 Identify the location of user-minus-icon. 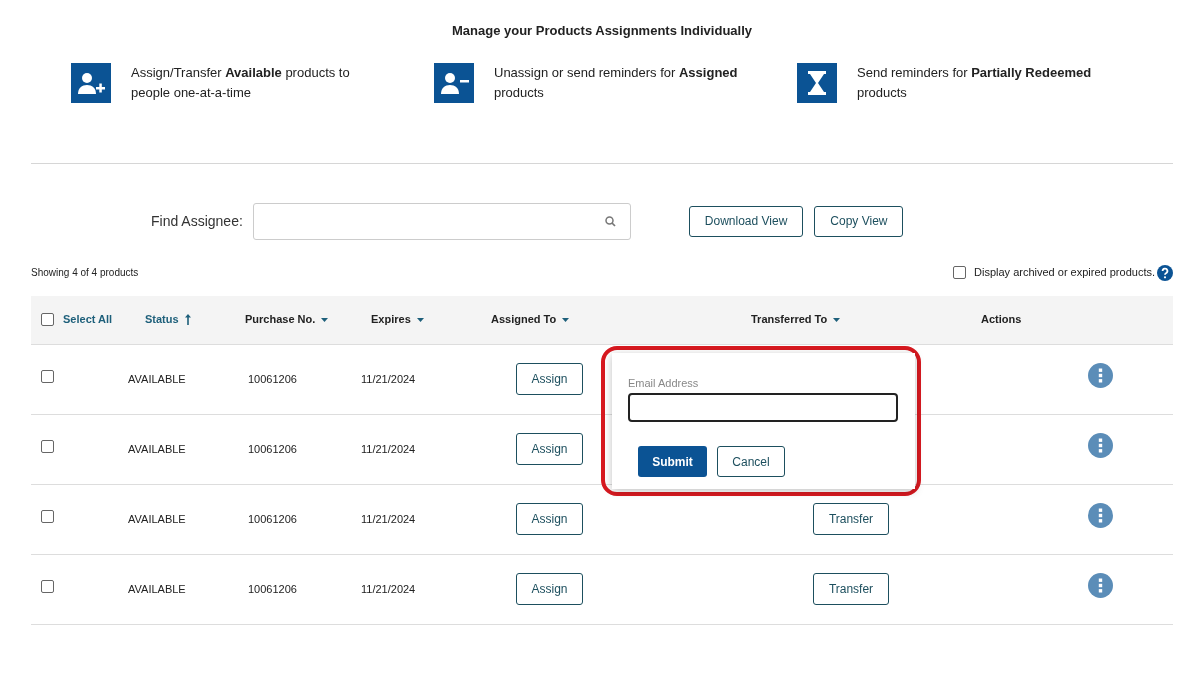
(454, 82).